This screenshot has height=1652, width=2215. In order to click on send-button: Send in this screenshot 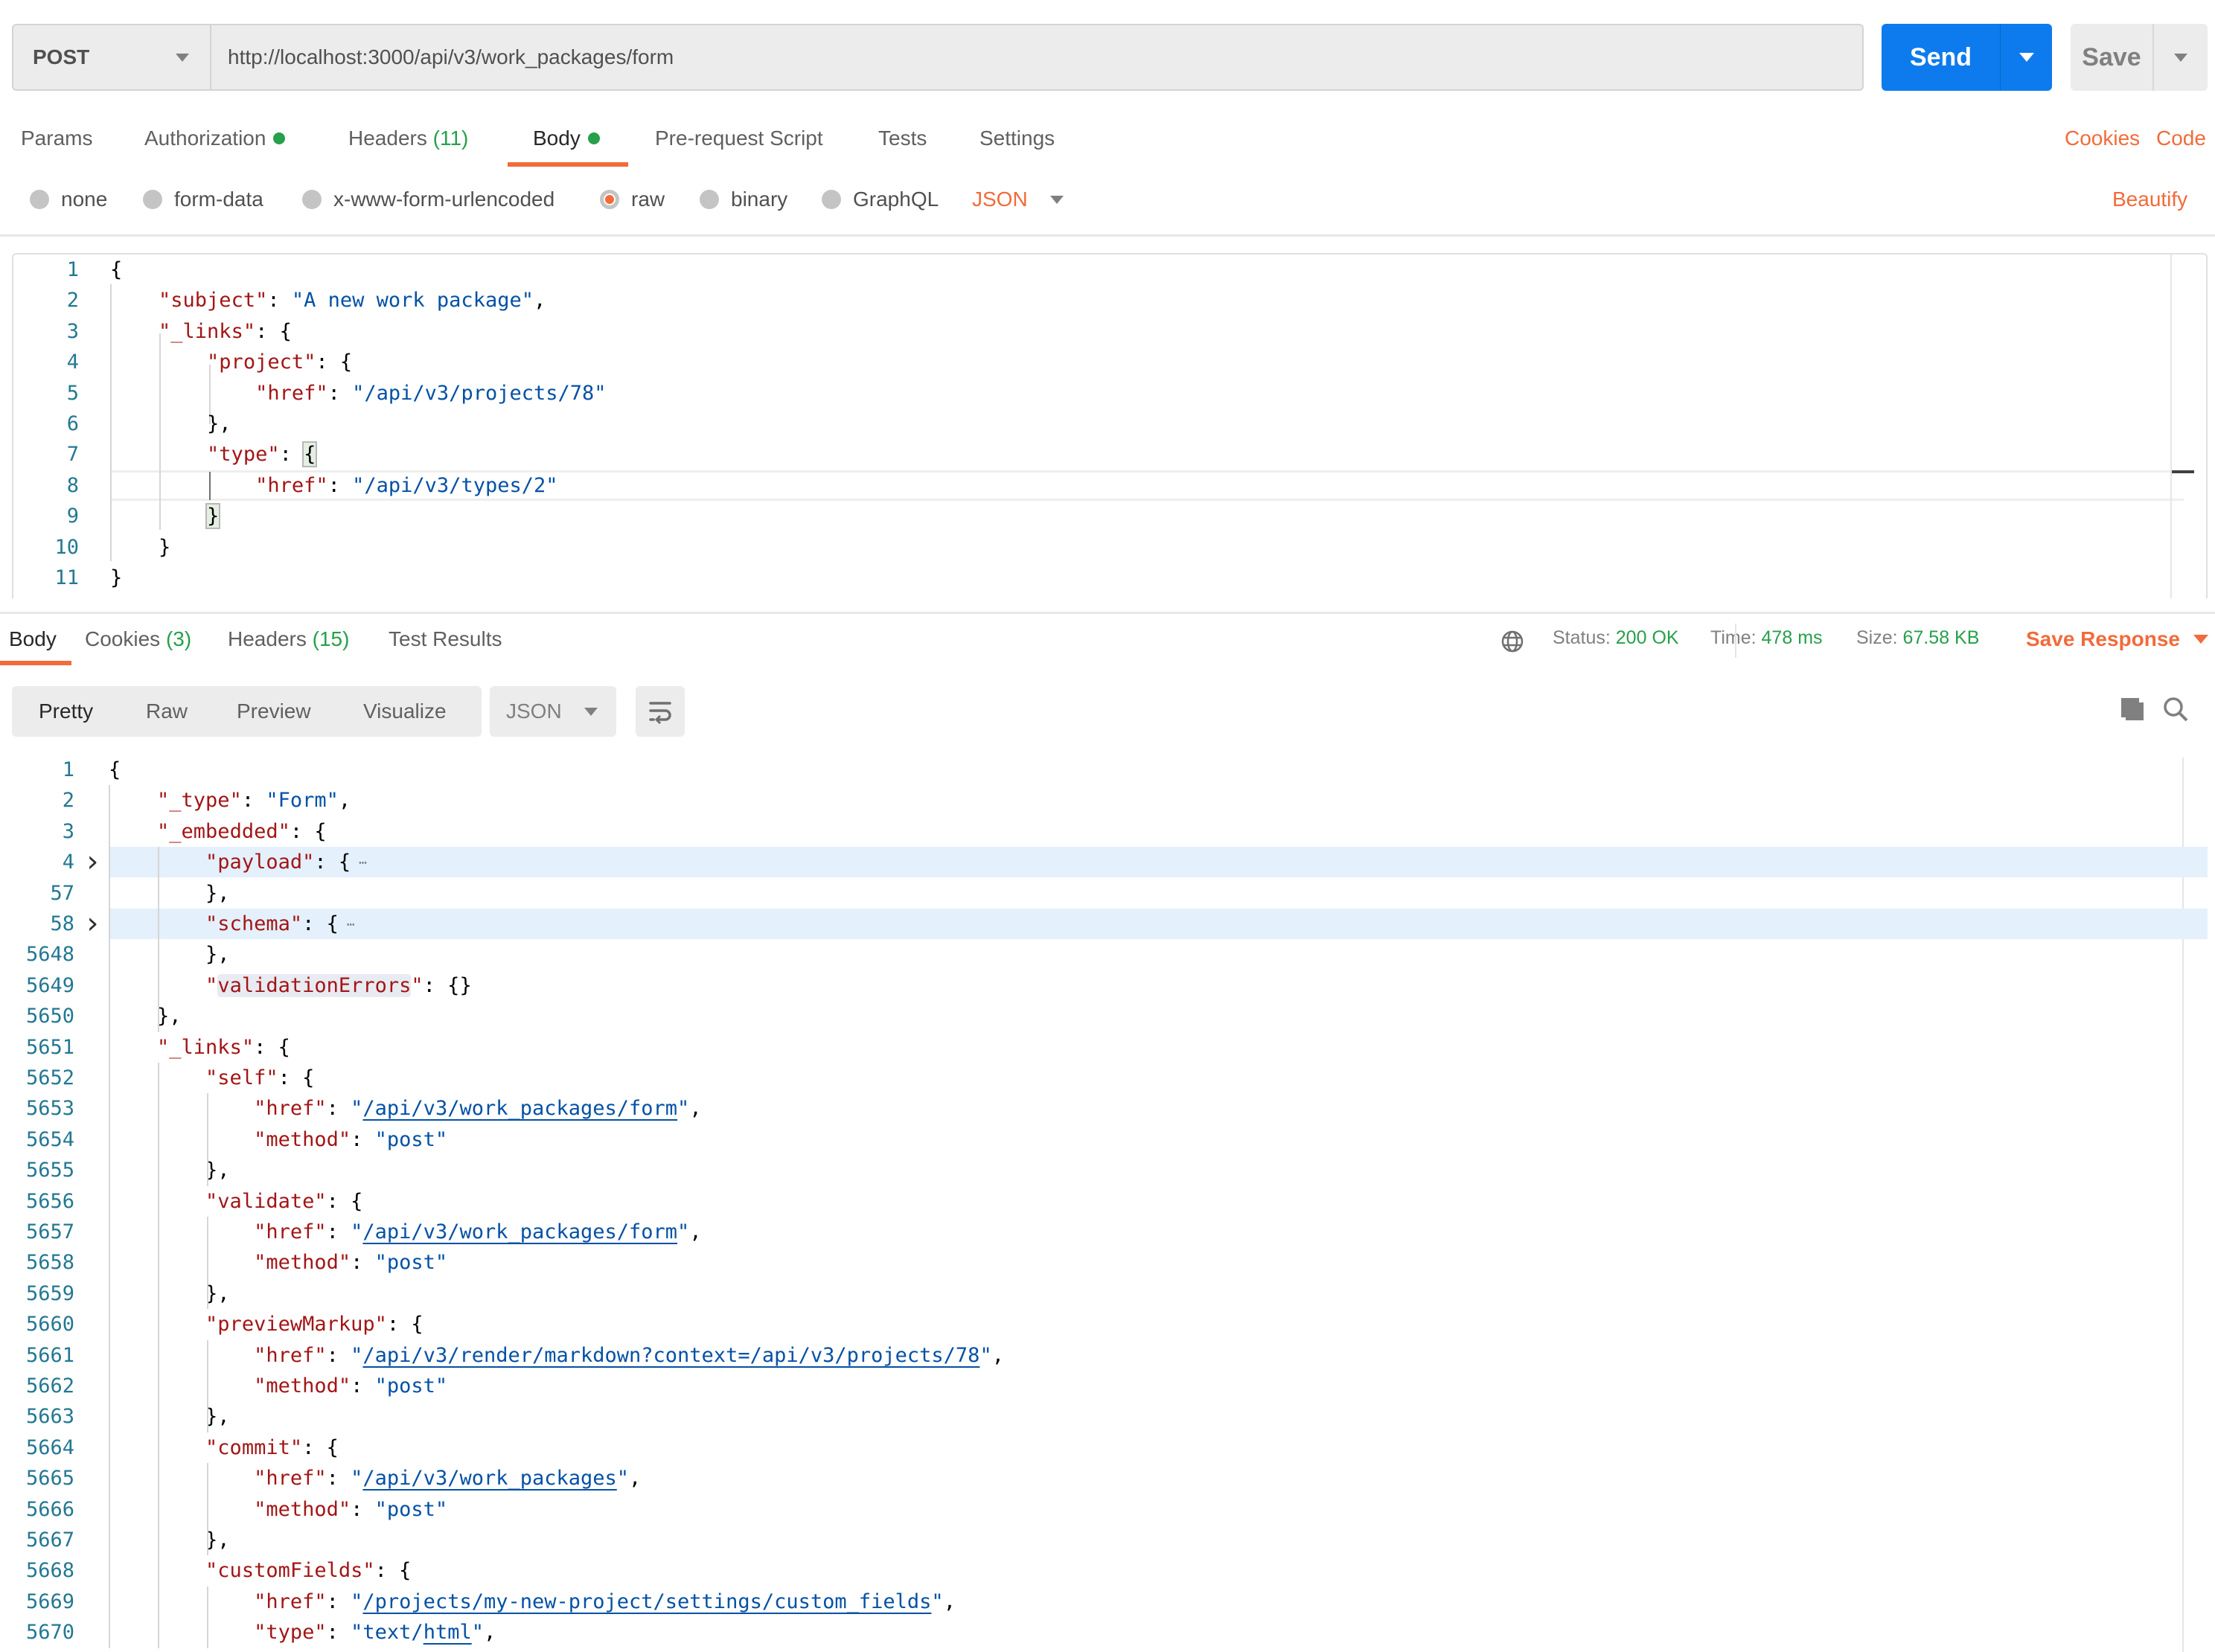, I will do `click(1941, 57)`.